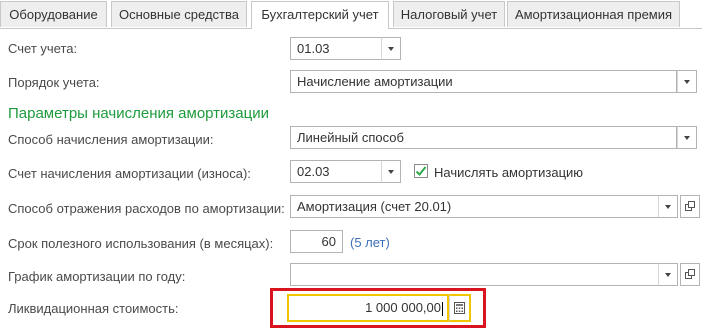 This screenshot has height=330, width=702. What do you see at coordinates (508, 172) in the screenshot?
I see `accrue-checkbox-label: Начислять амортизацию` at bounding box center [508, 172].